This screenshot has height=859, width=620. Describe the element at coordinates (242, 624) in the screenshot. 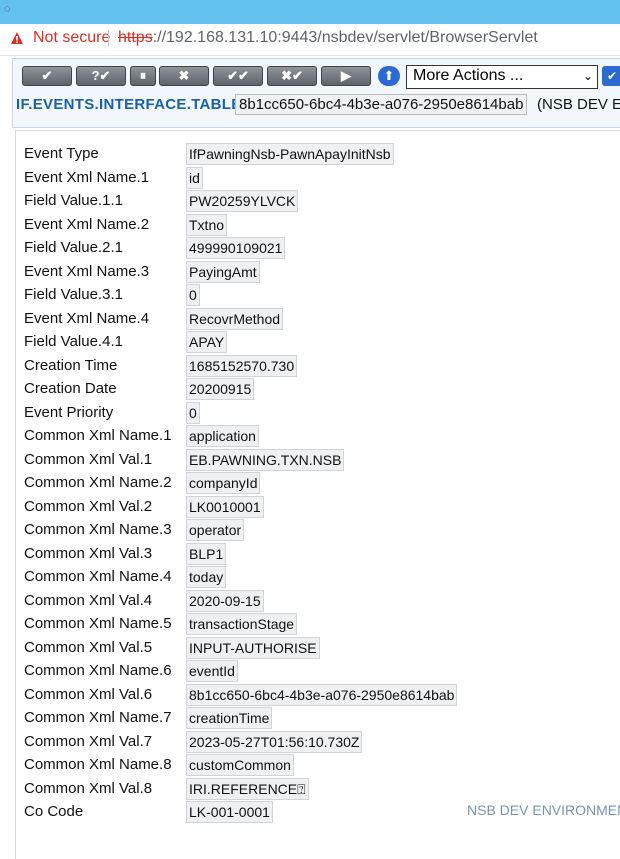

I see `field-value: transactionStage` at that location.